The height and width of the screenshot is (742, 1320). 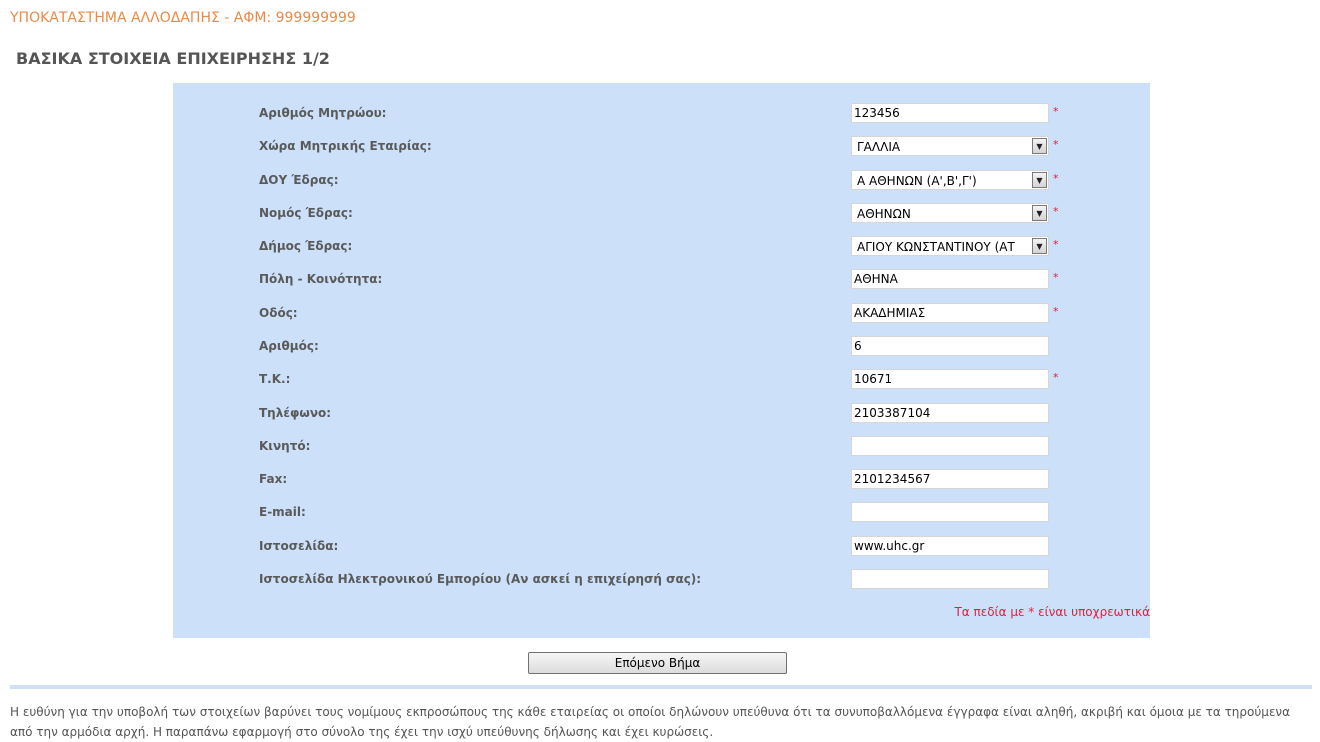 I want to click on website-input, so click(x=950, y=546).